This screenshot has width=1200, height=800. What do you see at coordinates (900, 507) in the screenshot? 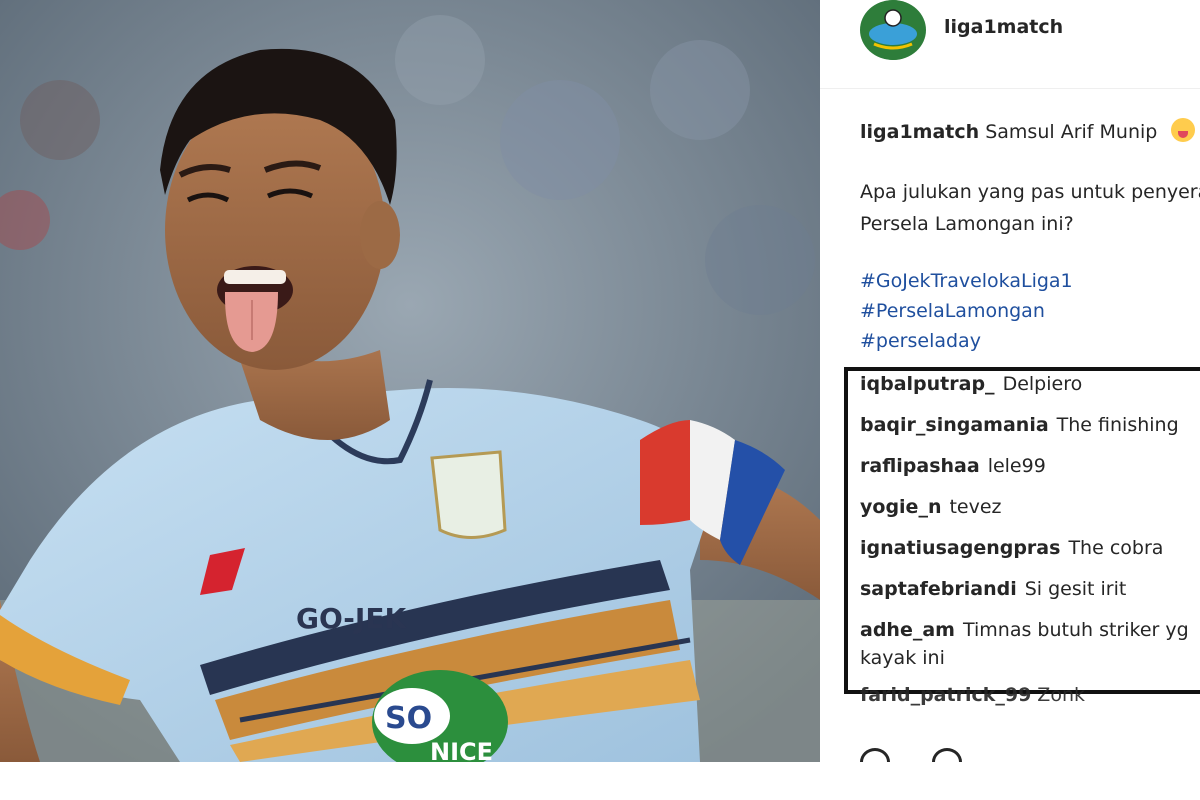
I see `comment-username: yogie_n` at bounding box center [900, 507].